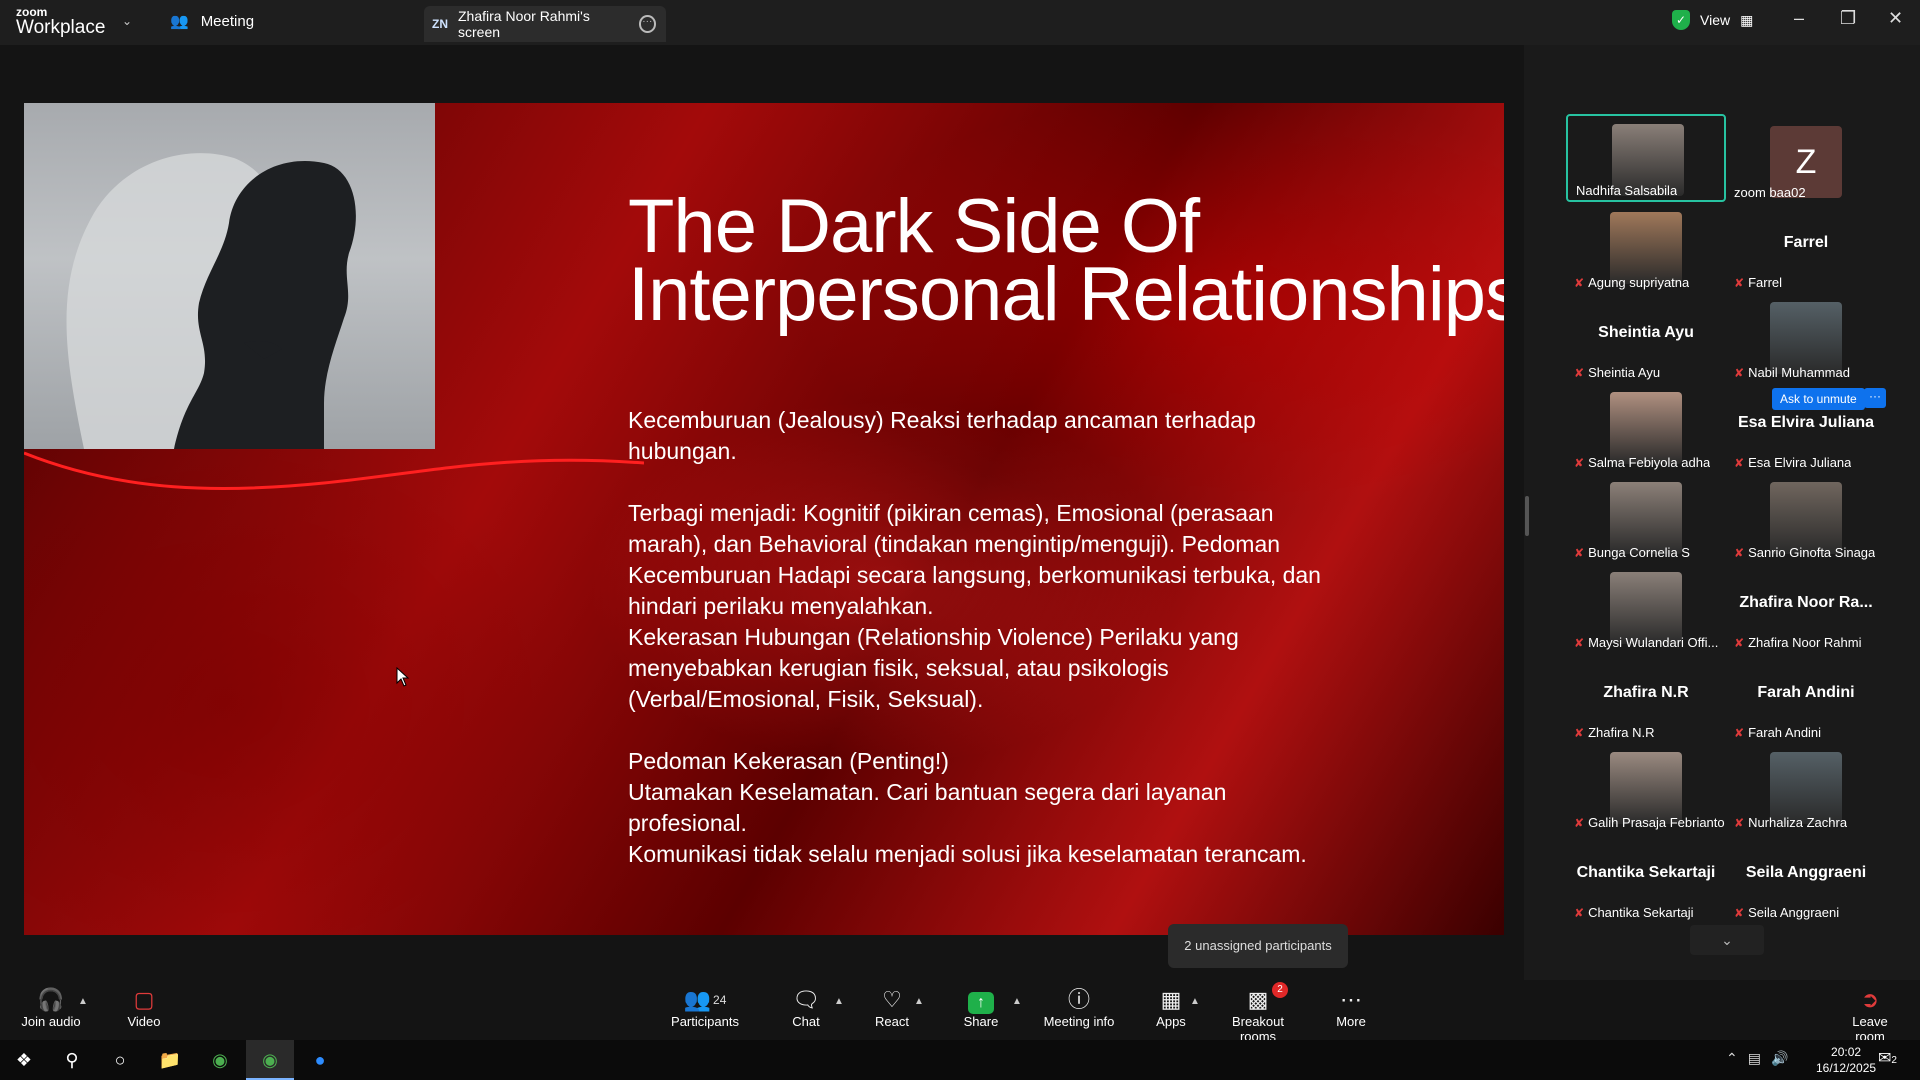 The width and height of the screenshot is (1920, 1080). I want to click on info-icon: ⓘ, so click(1078, 999).